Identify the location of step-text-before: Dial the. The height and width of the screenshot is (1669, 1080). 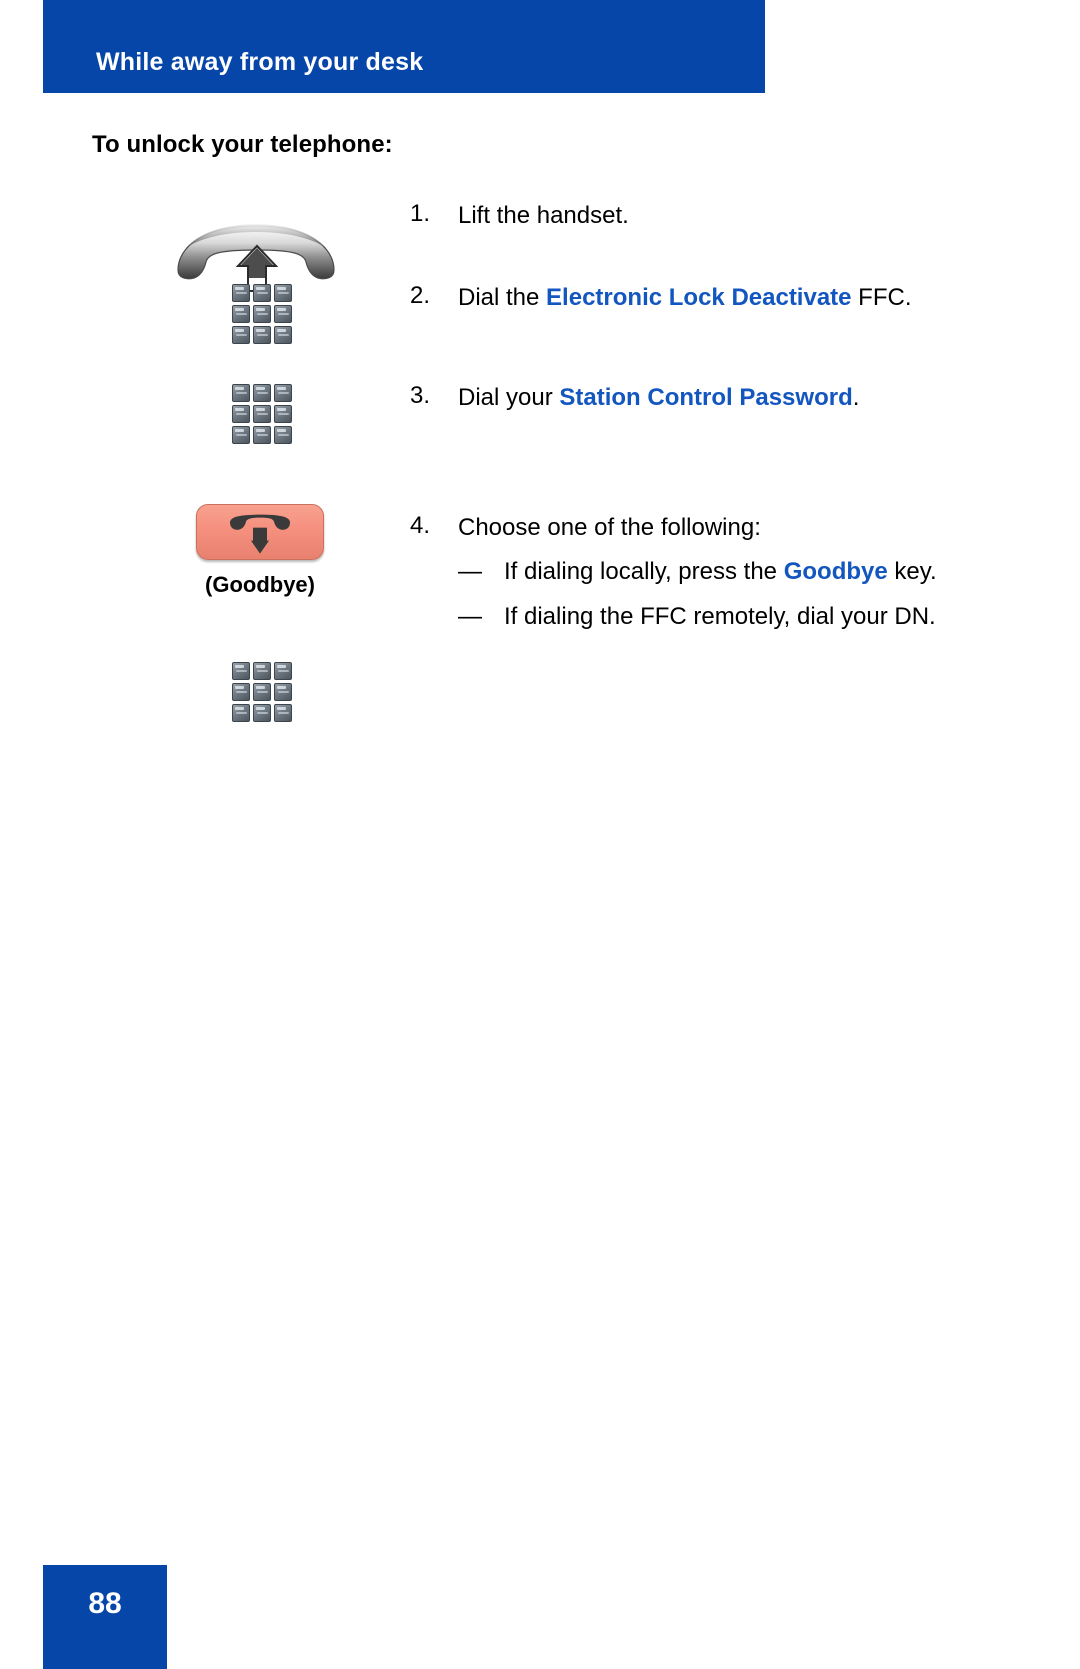
(502, 297).